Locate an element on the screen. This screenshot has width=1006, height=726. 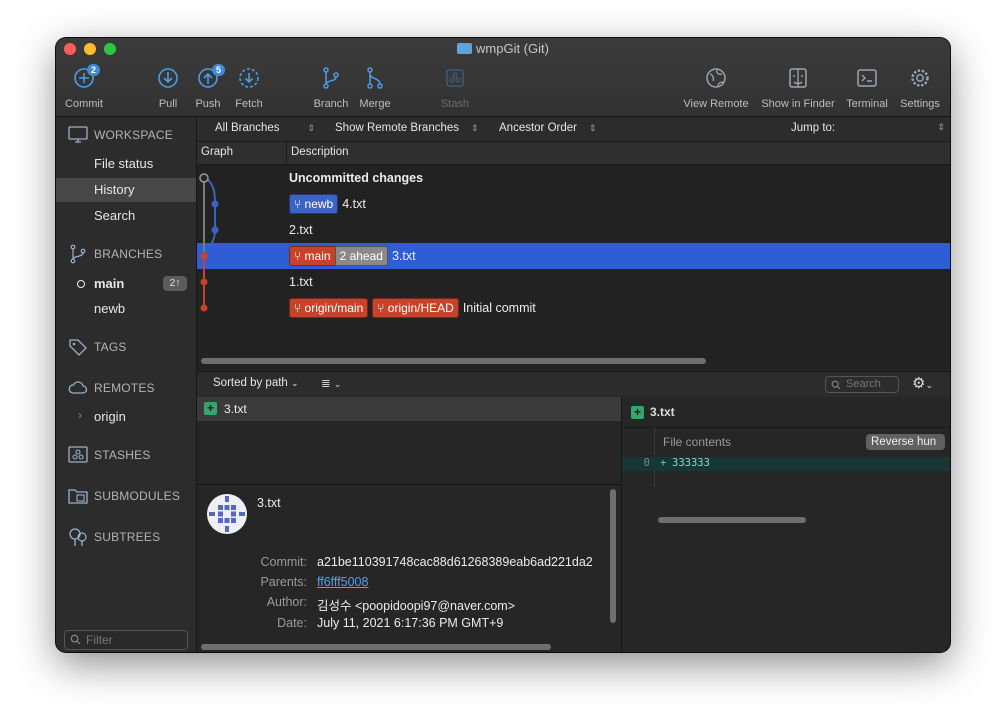
branch-button: Branch is located at coordinates (331, 88).